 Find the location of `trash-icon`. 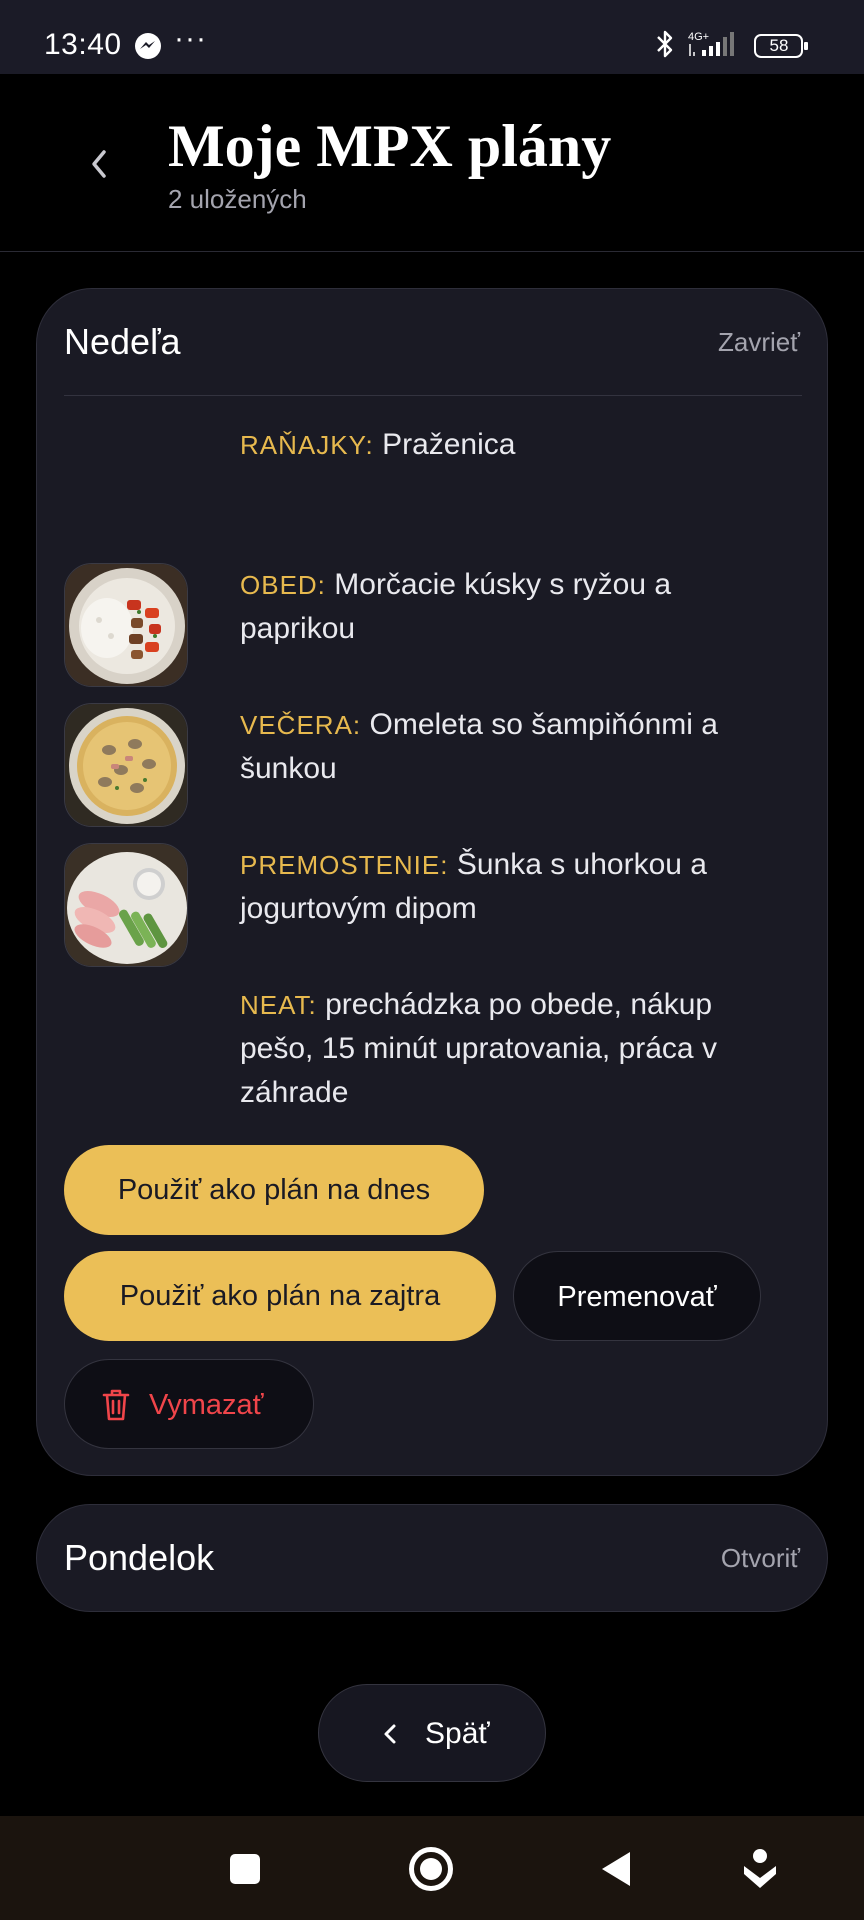

trash-icon is located at coordinates (116, 1405).